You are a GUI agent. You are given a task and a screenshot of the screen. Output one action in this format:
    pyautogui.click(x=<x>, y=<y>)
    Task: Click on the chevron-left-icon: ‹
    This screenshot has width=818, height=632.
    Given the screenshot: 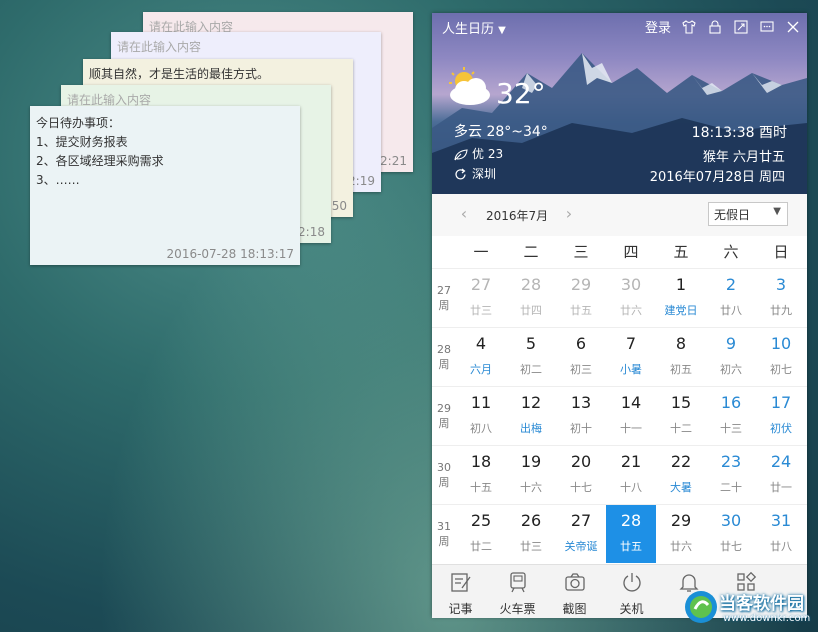 What is the action you would take?
    pyautogui.click(x=464, y=214)
    